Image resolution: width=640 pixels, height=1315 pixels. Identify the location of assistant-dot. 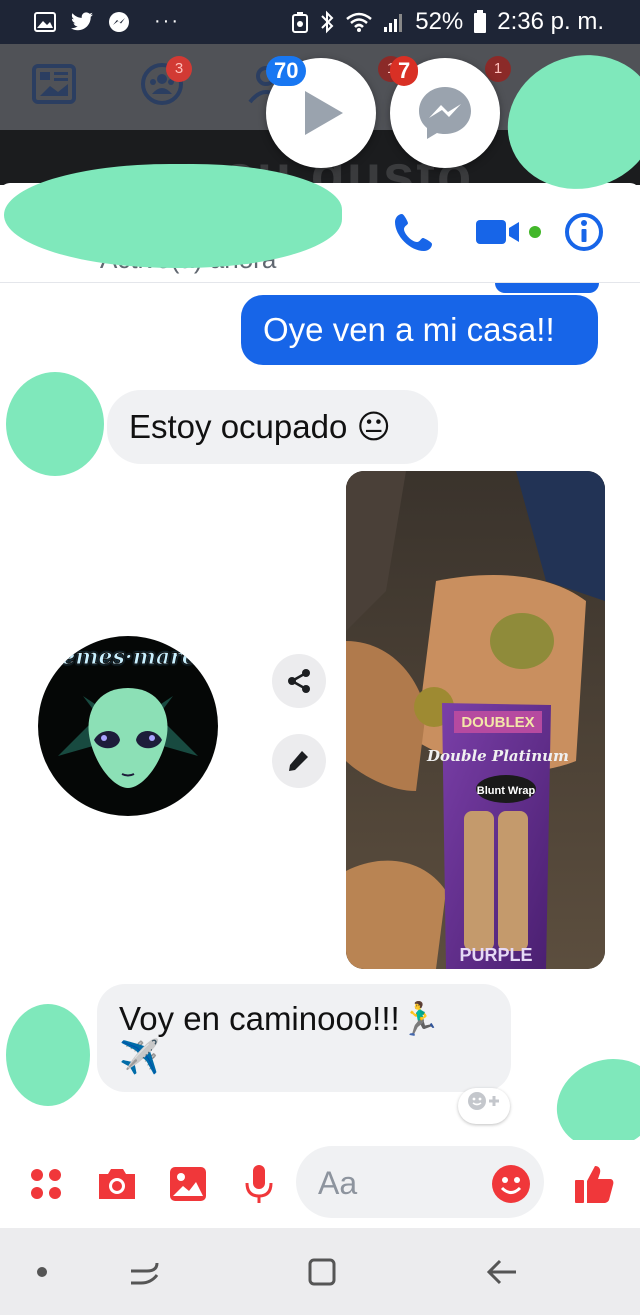
(42, 1272).